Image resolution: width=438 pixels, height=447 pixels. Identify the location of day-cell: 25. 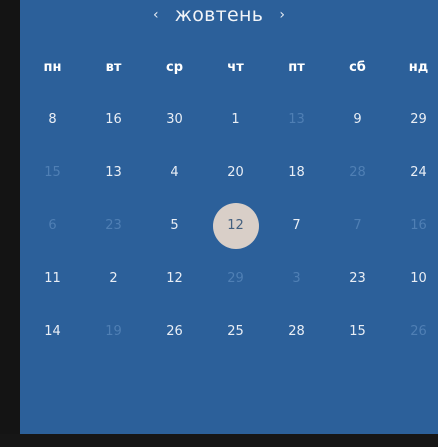
(235, 331).